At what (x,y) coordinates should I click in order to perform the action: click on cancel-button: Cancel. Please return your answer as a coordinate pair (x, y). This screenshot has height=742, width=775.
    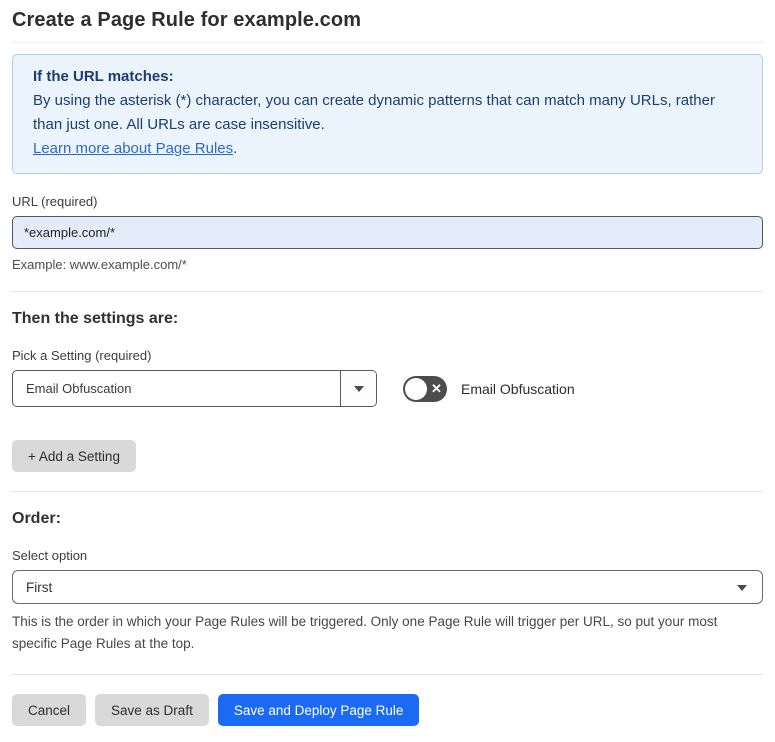
    Looking at the image, I should click on (49, 710).